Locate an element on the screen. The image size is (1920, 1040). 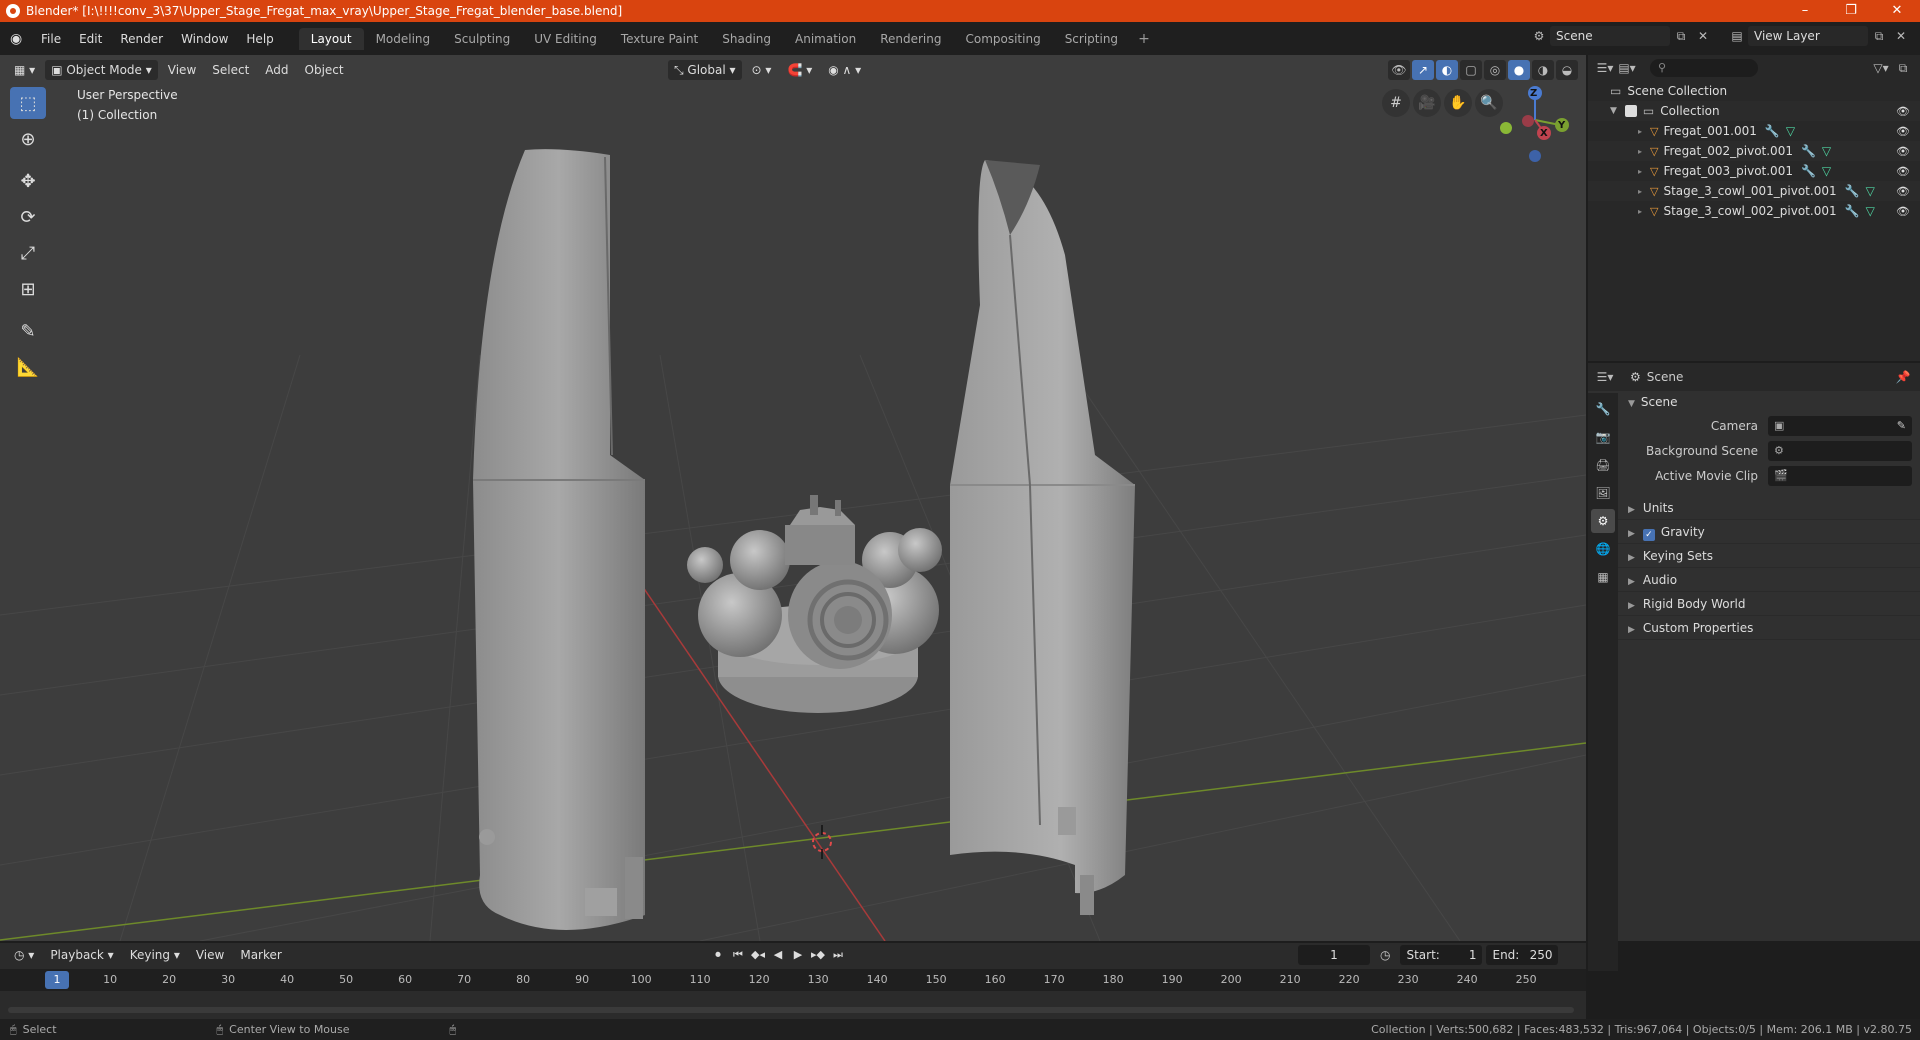
prev-keyframe-icon: ◆◂ is located at coordinates (758, 955).